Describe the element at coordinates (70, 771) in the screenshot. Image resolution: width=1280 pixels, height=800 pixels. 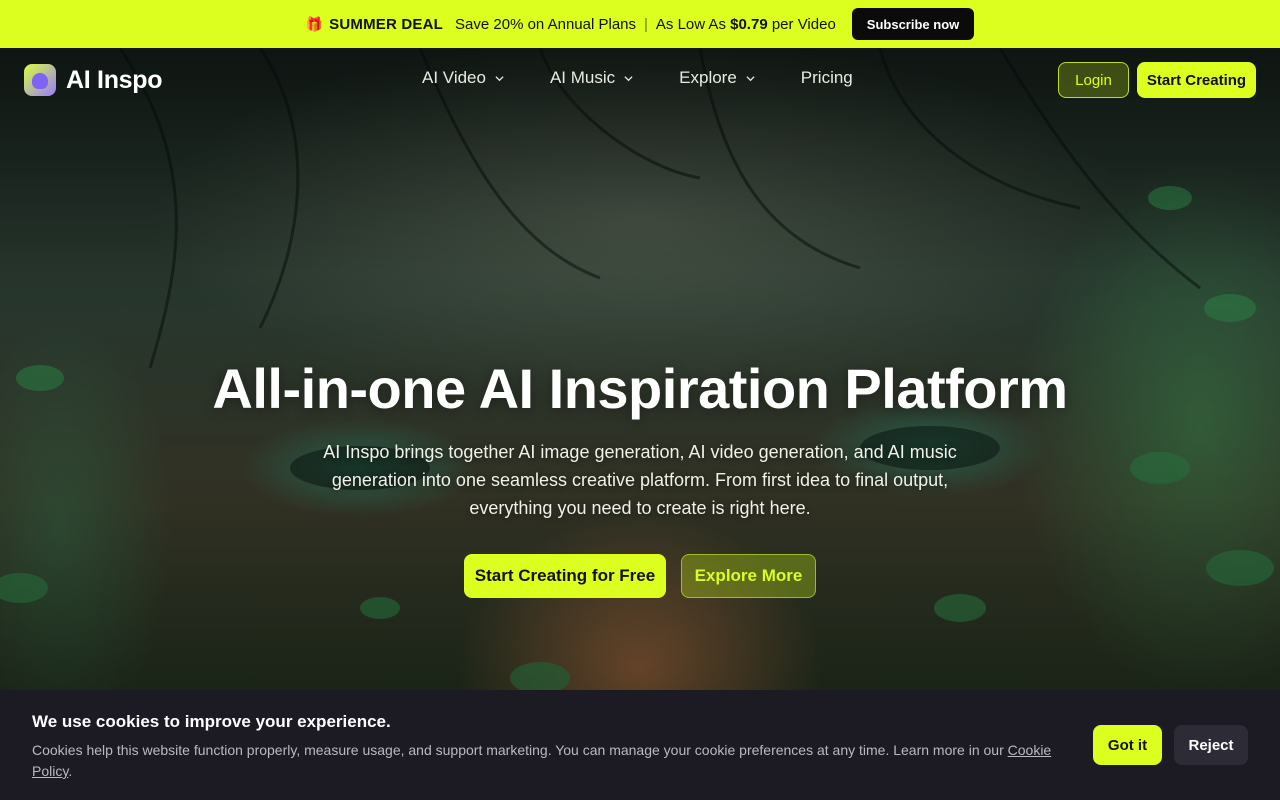
I see `period: .` at that location.